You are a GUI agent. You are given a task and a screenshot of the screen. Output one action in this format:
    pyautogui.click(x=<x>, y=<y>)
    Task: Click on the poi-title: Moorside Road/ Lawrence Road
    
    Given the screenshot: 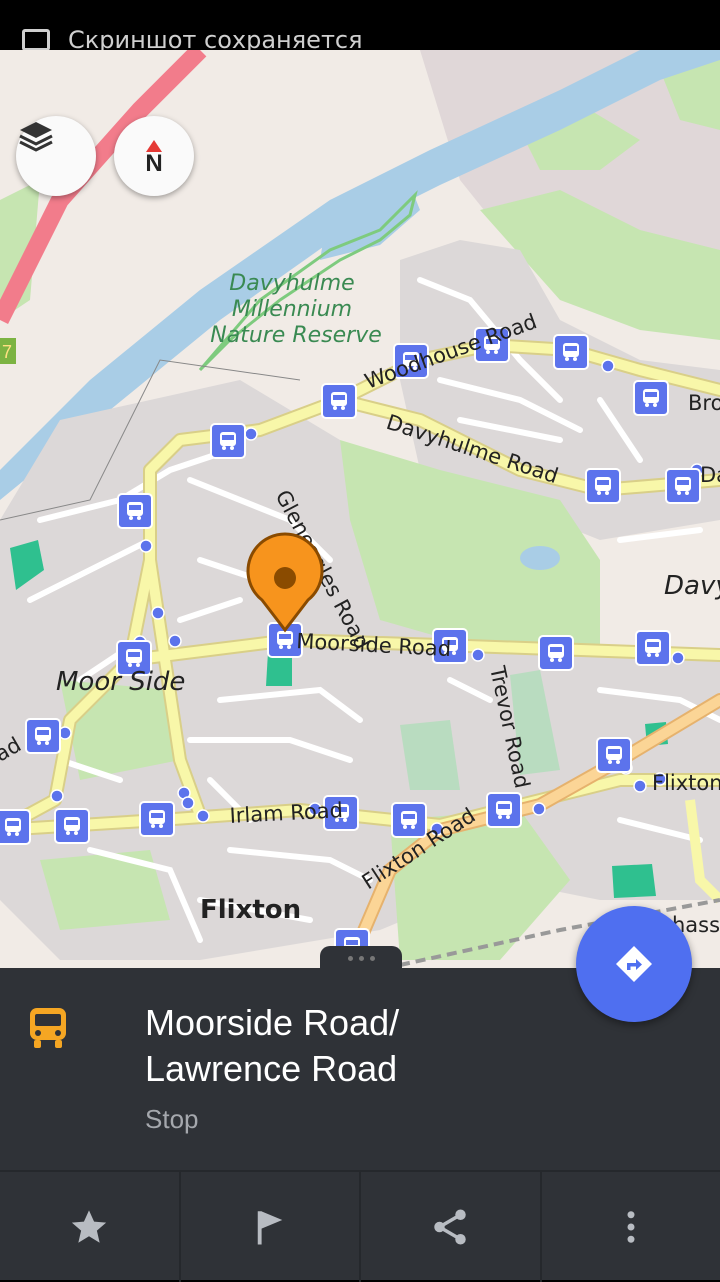 What is the action you would take?
    pyautogui.click(x=375, y=1046)
    